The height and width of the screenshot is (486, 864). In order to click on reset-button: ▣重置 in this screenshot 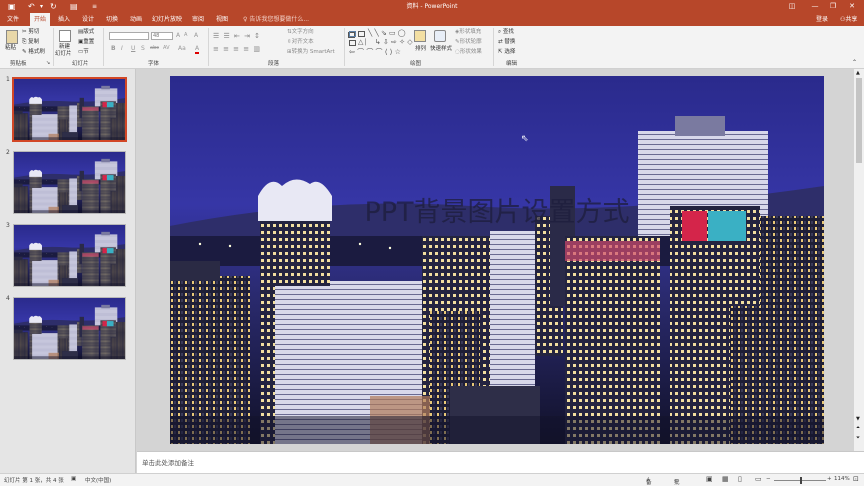, I will do `click(86, 42)`.